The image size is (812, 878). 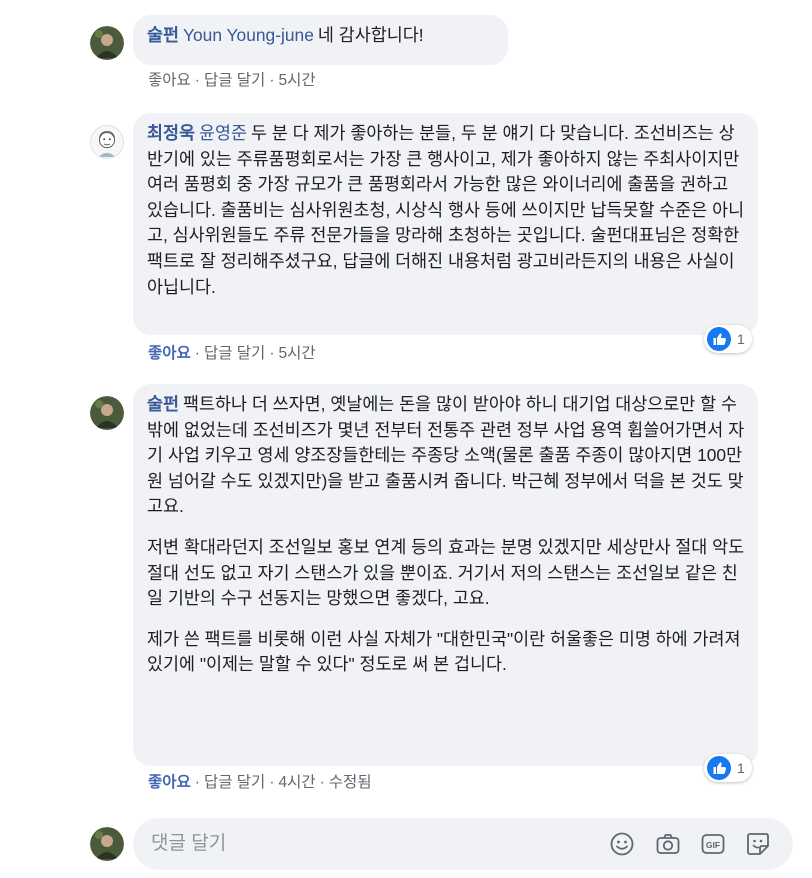 I want to click on gif-icon: GIF, so click(x=713, y=844).